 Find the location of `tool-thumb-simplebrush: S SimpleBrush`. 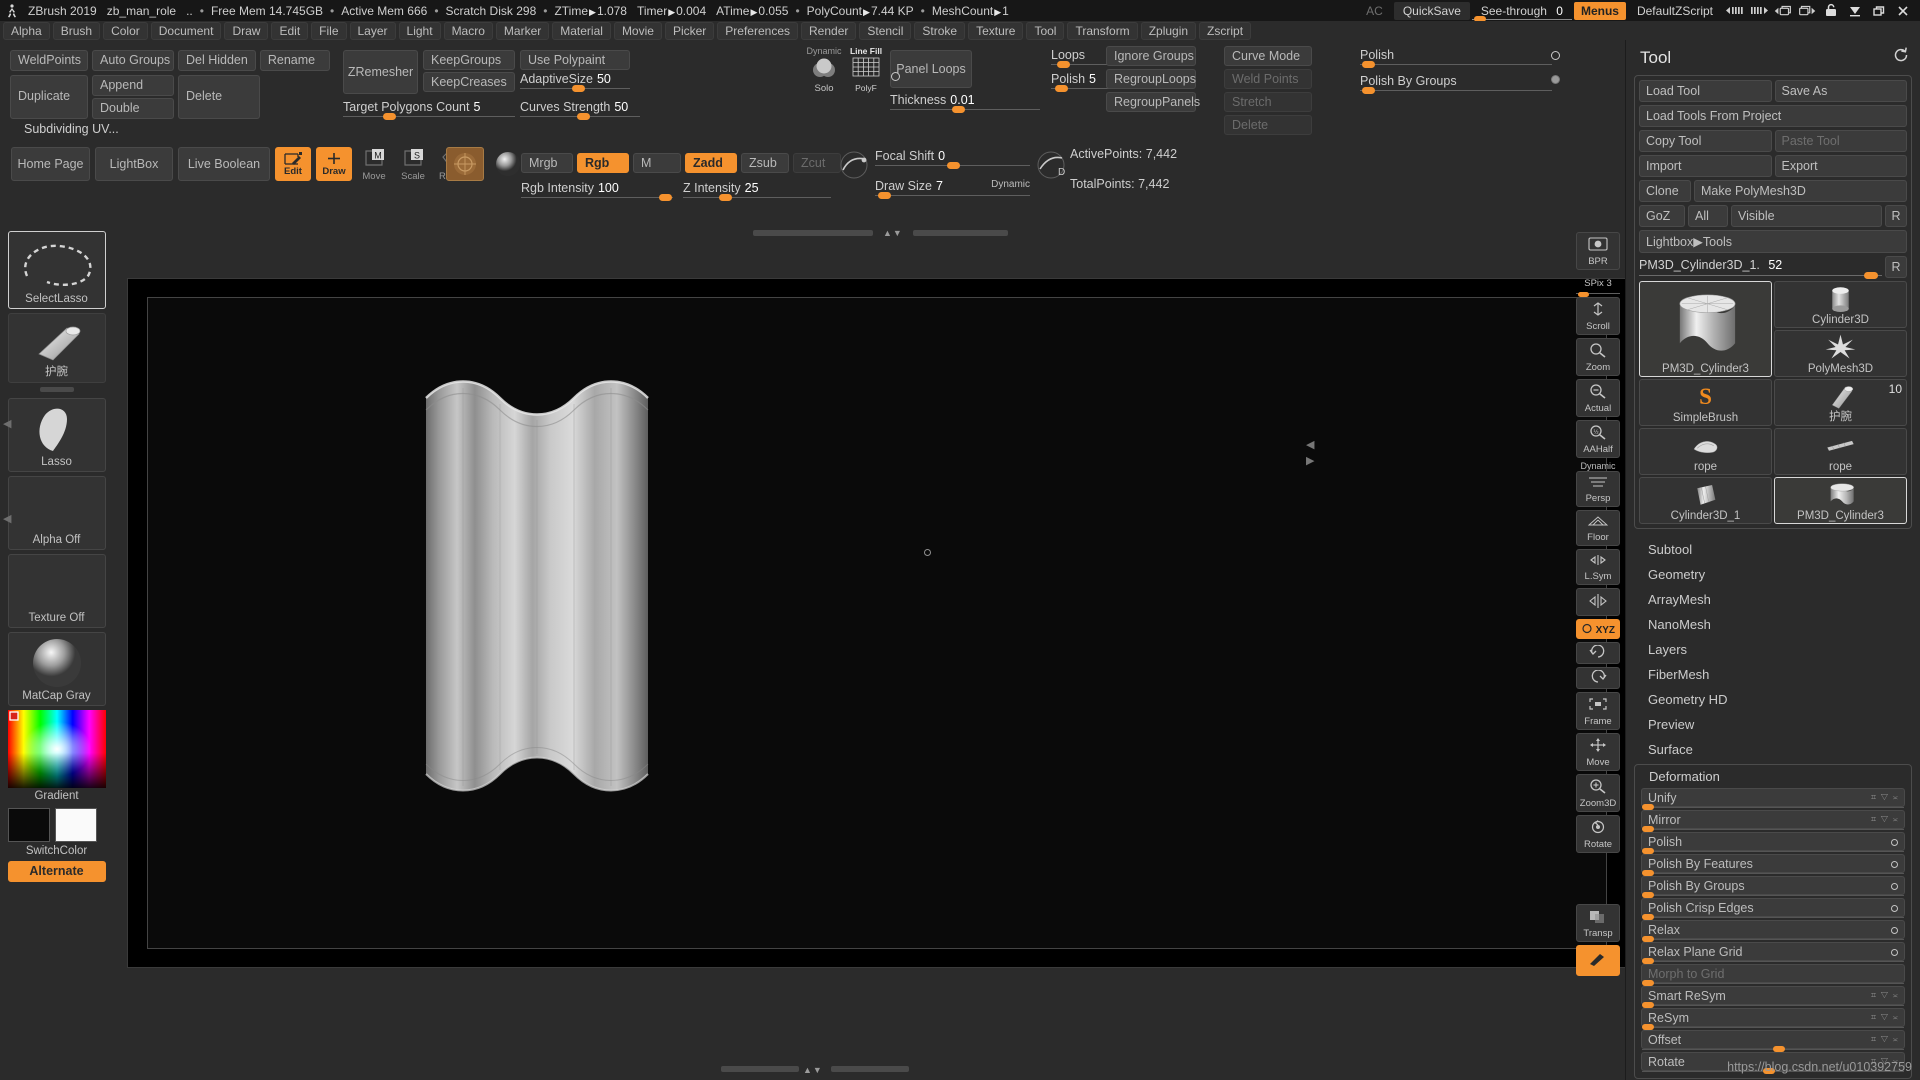

tool-thumb-simplebrush: S SimpleBrush is located at coordinates (1705, 402).